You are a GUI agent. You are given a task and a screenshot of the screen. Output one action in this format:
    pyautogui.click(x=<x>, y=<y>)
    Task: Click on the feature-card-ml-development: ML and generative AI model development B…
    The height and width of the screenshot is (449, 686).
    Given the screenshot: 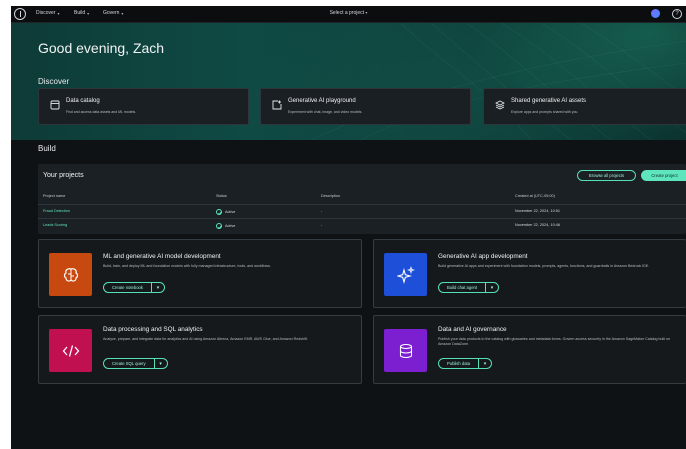 What is the action you would take?
    pyautogui.click(x=200, y=273)
    